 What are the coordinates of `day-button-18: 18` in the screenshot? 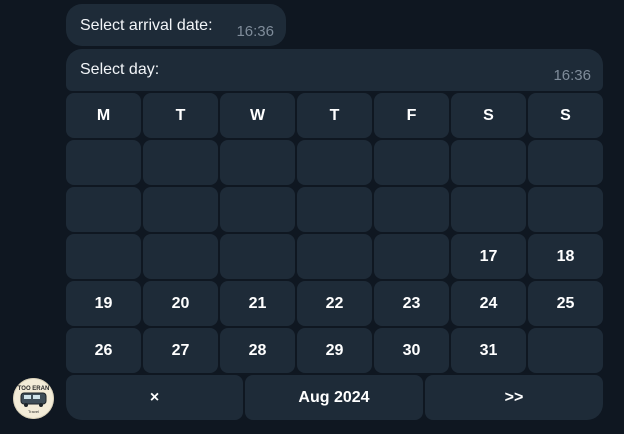 It's located at (565, 256).